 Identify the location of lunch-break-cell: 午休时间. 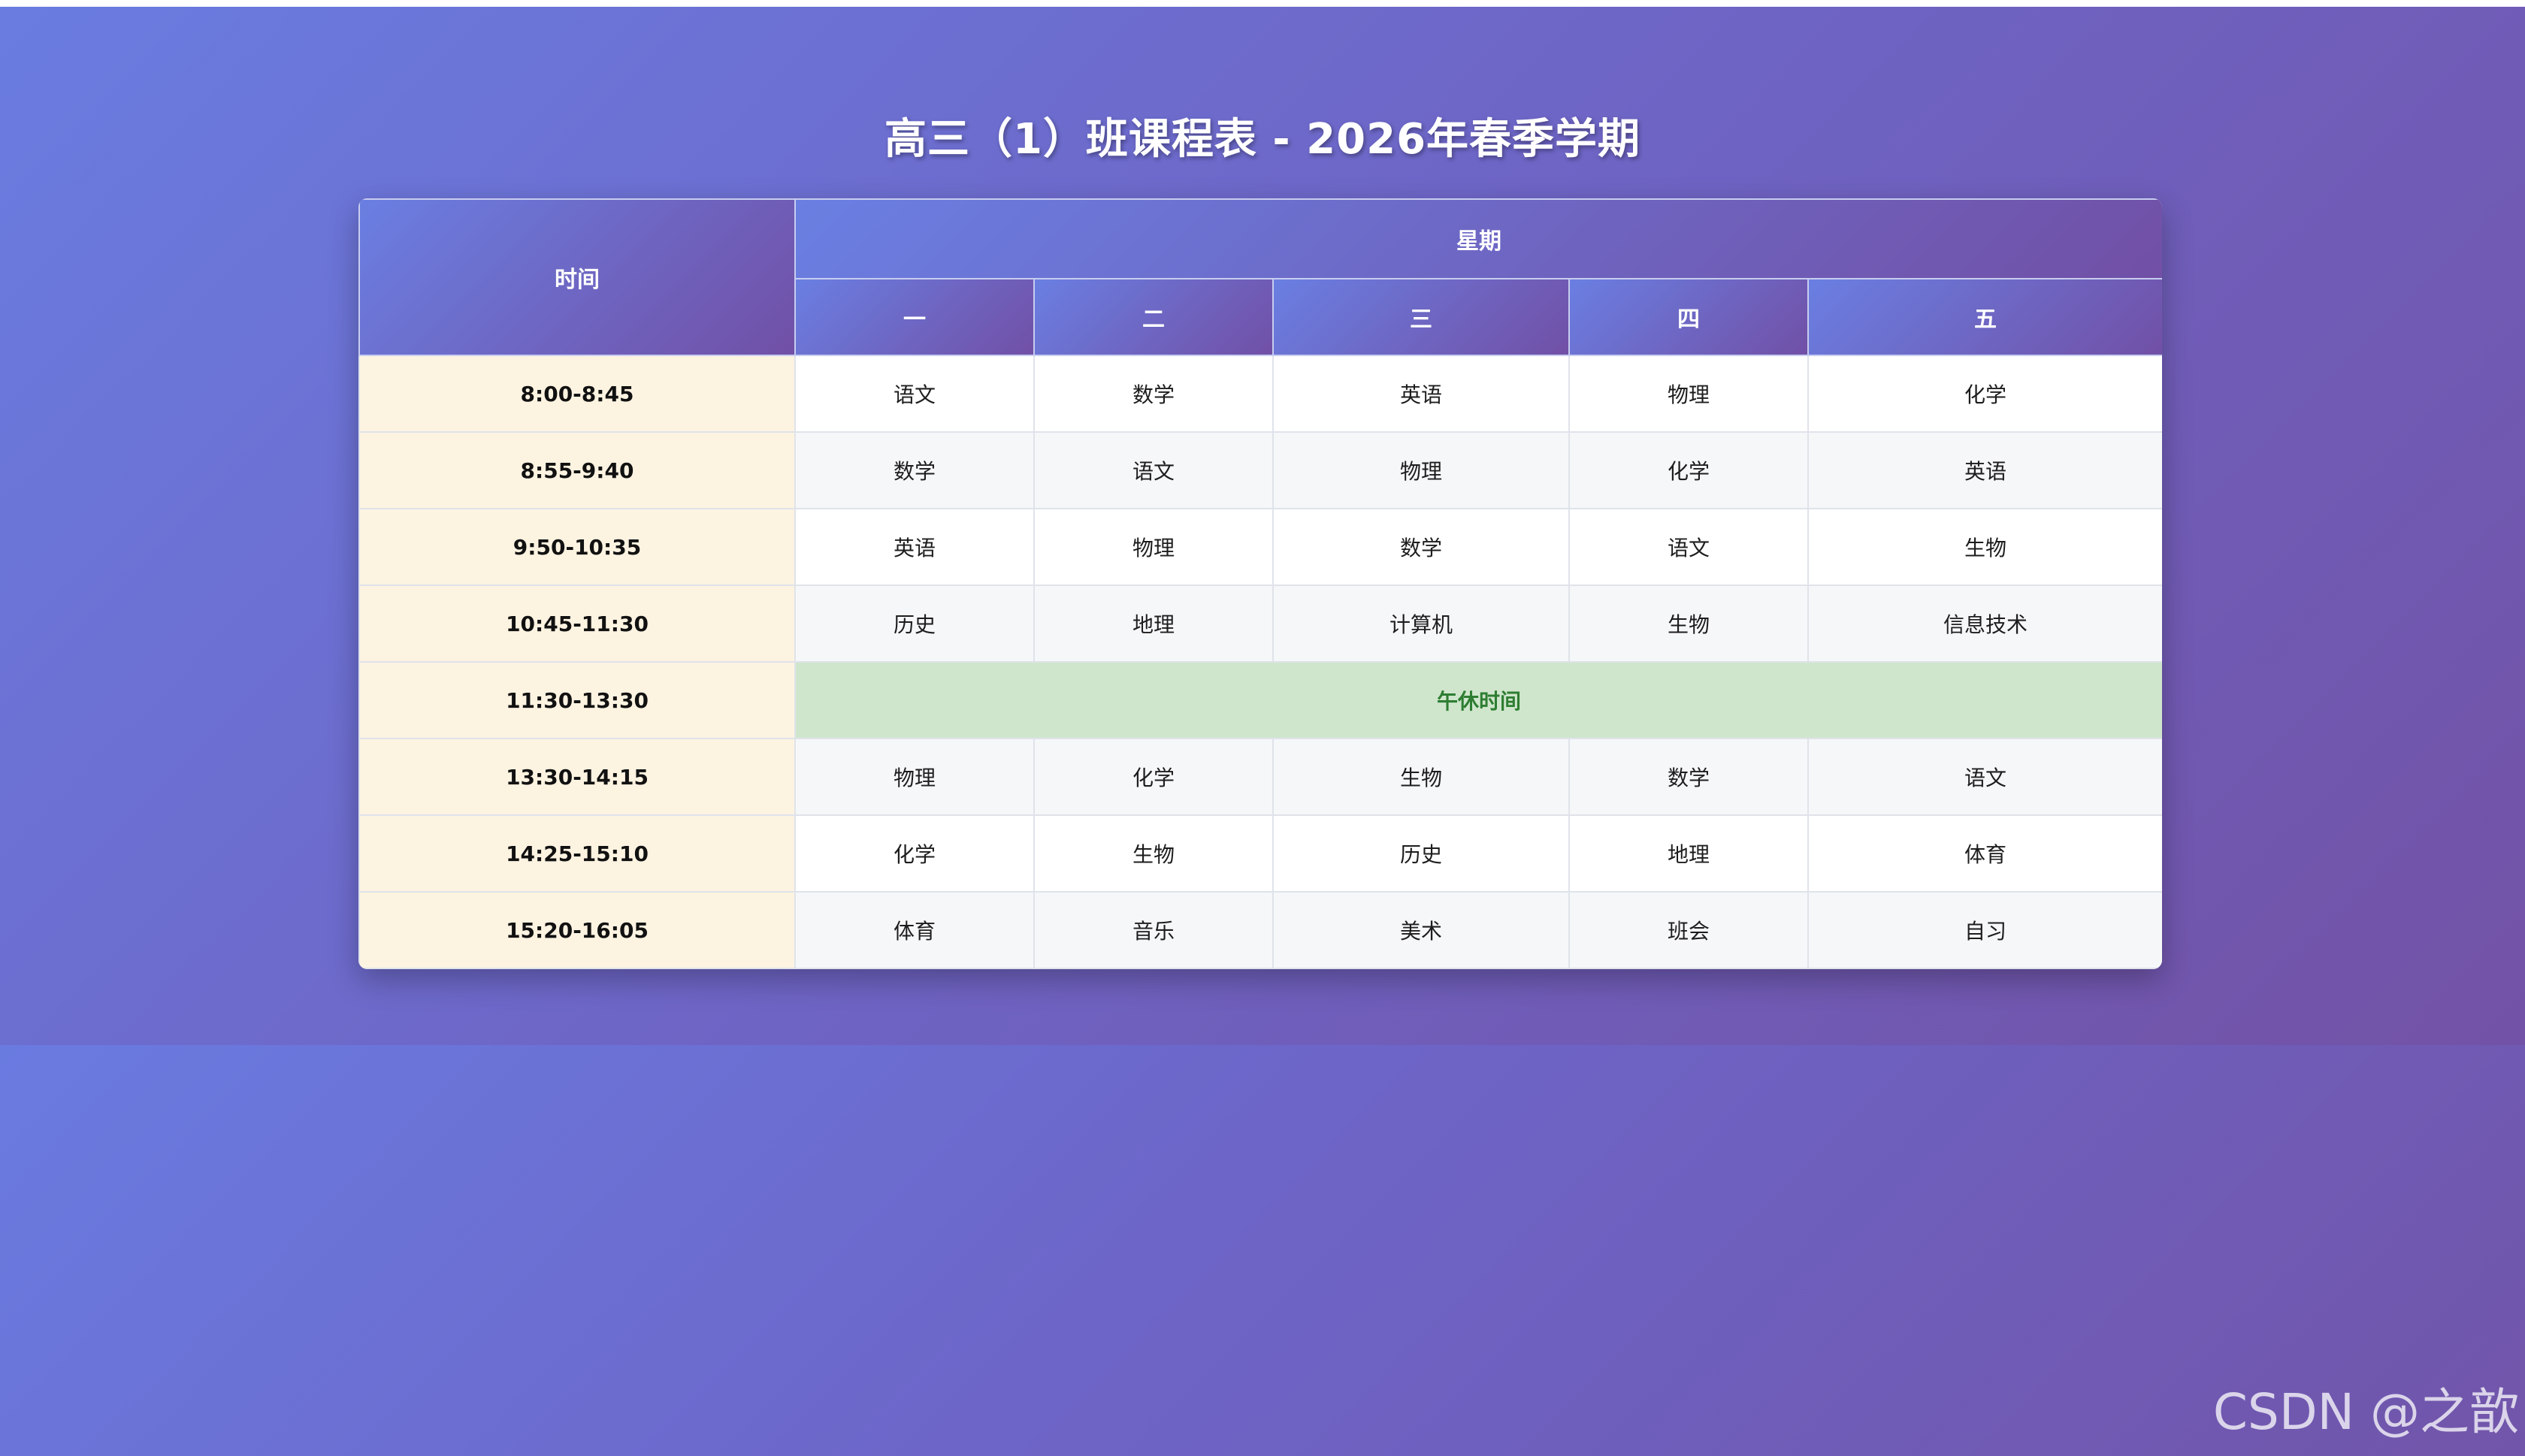
(1478, 700).